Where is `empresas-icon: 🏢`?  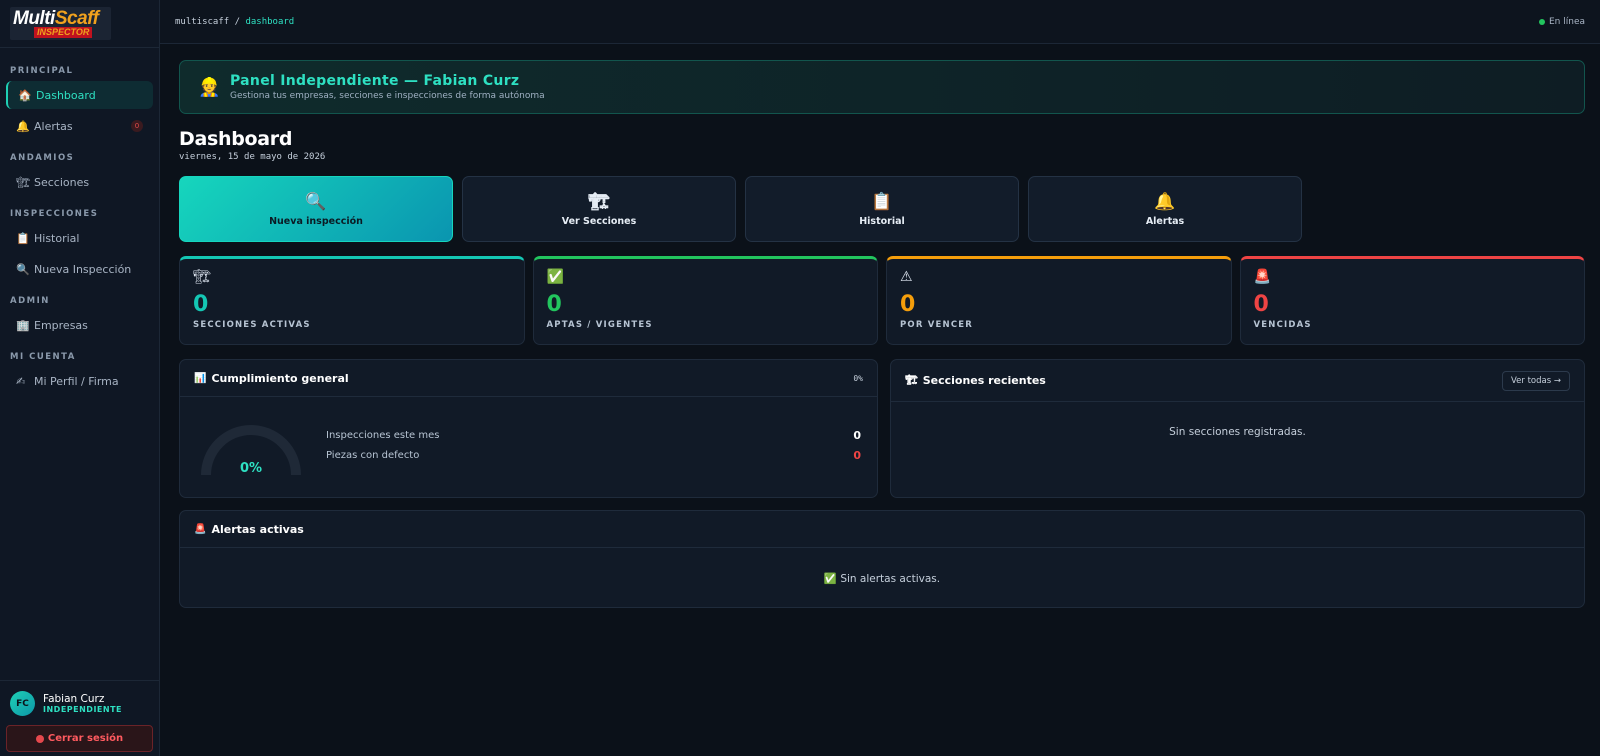 empresas-icon: 🏢 is located at coordinates (23, 325).